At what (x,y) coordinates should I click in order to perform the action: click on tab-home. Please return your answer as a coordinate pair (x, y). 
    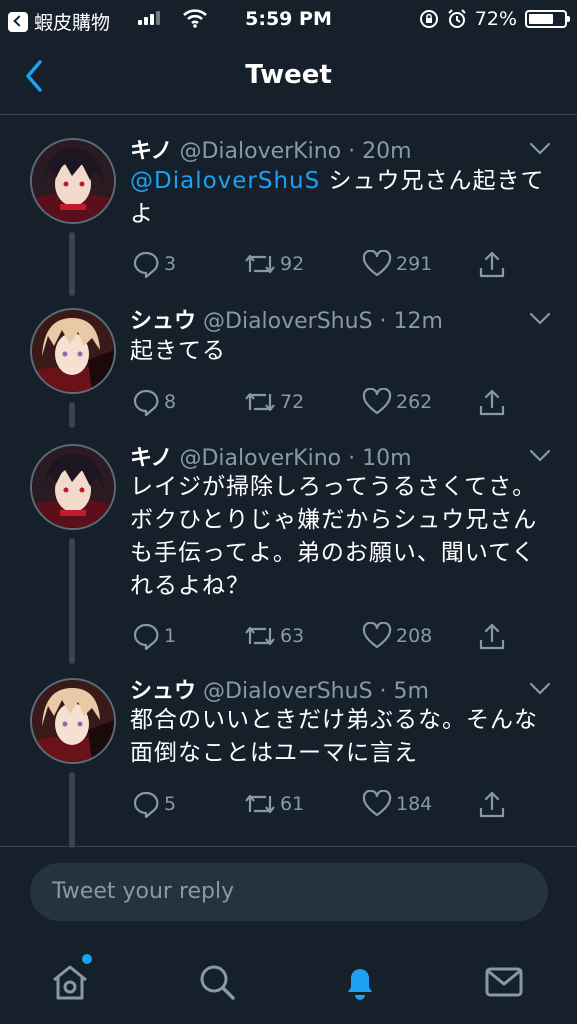
    Looking at the image, I should click on (70, 981).